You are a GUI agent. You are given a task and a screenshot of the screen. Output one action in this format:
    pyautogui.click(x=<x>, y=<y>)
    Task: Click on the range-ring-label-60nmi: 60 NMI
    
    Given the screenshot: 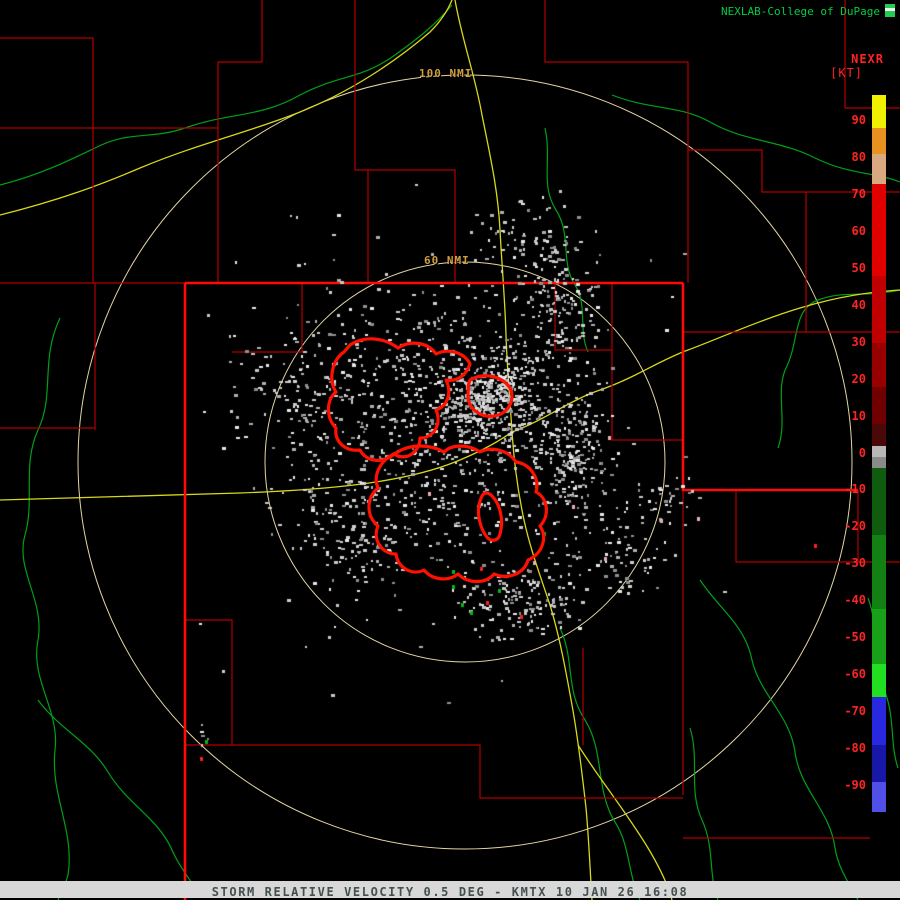 What is the action you would take?
    pyautogui.click(x=447, y=260)
    